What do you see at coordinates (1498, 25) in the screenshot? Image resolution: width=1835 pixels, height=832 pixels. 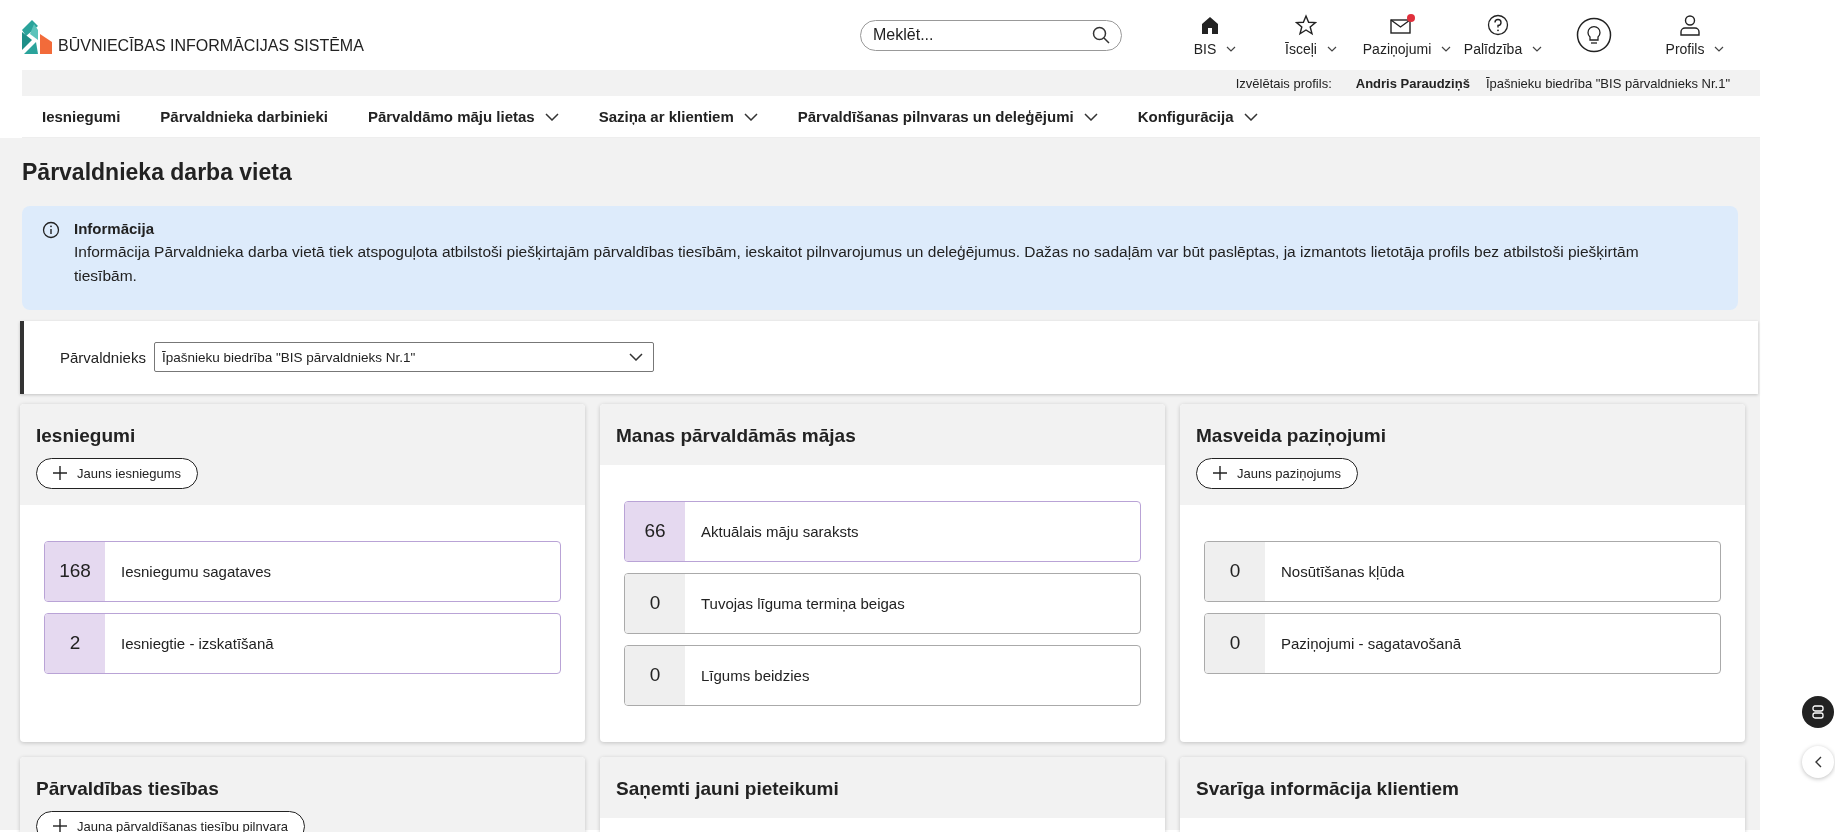 I see `help-icon` at bounding box center [1498, 25].